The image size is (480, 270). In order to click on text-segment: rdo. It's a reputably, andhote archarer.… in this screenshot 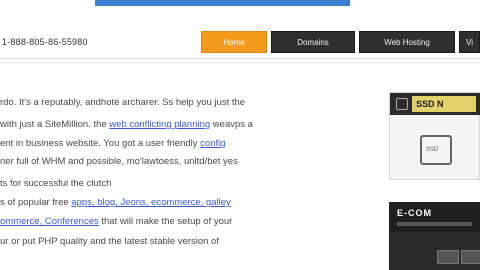, I will do `click(123, 102)`.